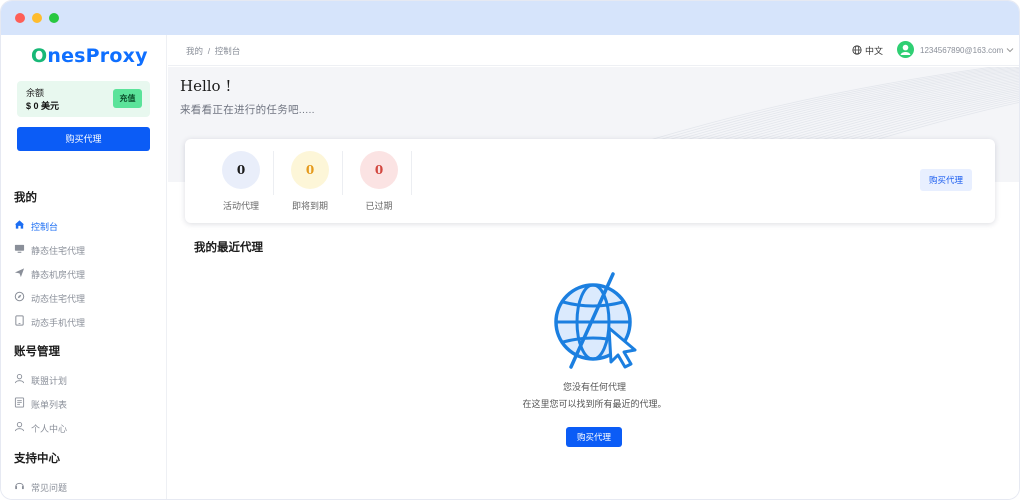 The image size is (1020, 500). Describe the element at coordinates (35, 93) in the screenshot. I see `balance-label: 余额` at that location.